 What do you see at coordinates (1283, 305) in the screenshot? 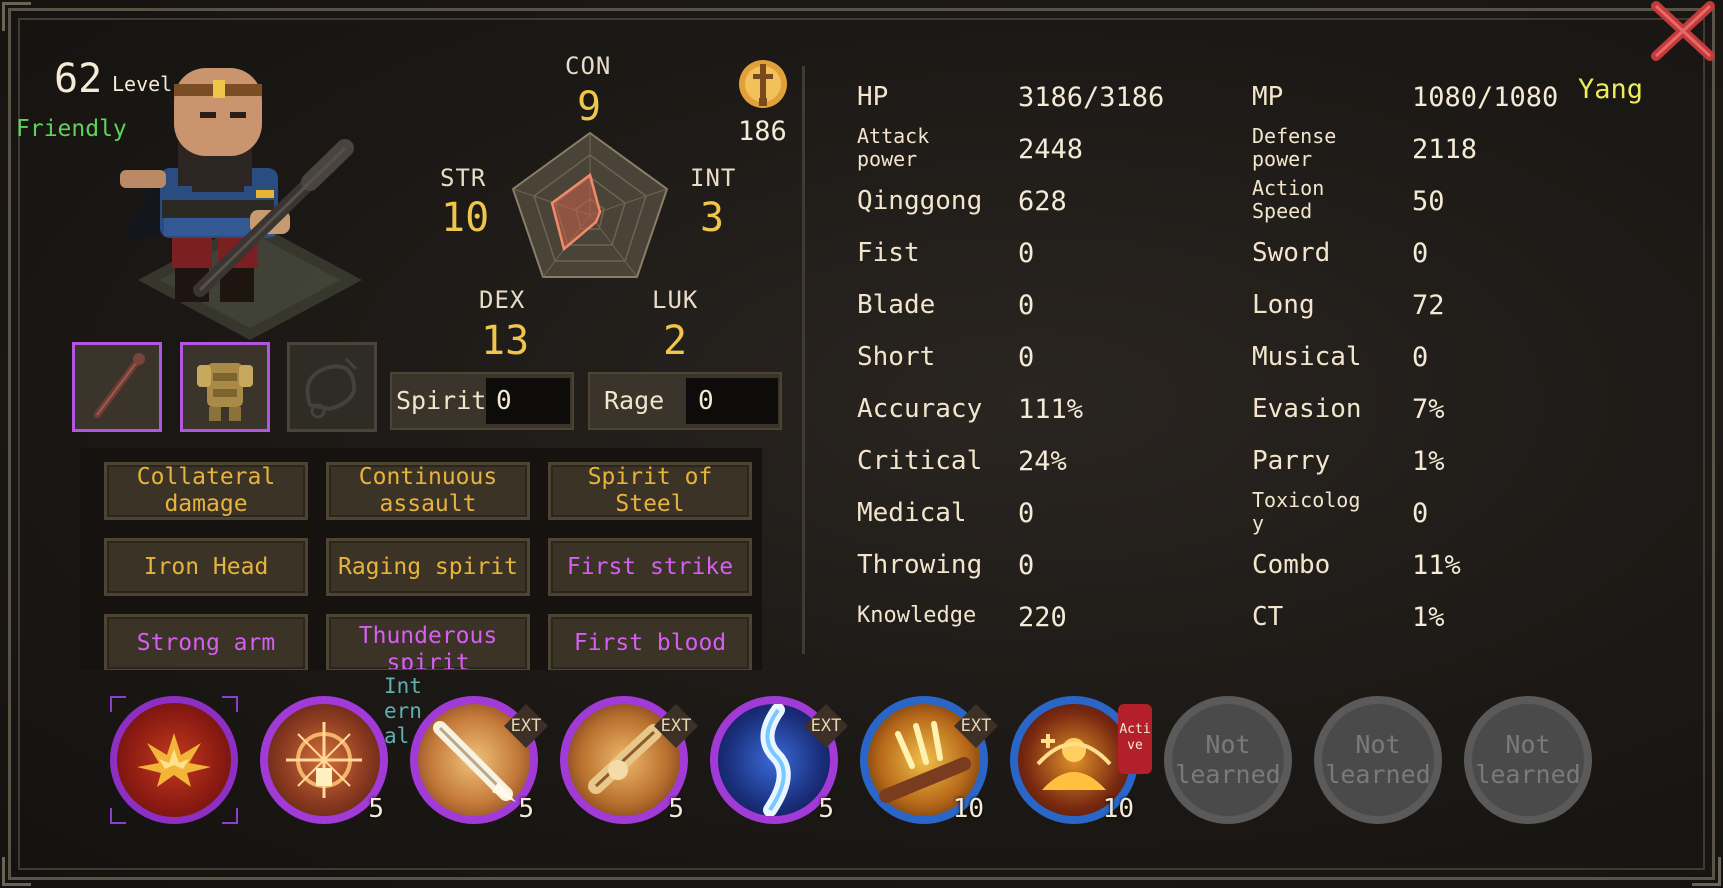
I see `stat-label-long: Long` at bounding box center [1283, 305].